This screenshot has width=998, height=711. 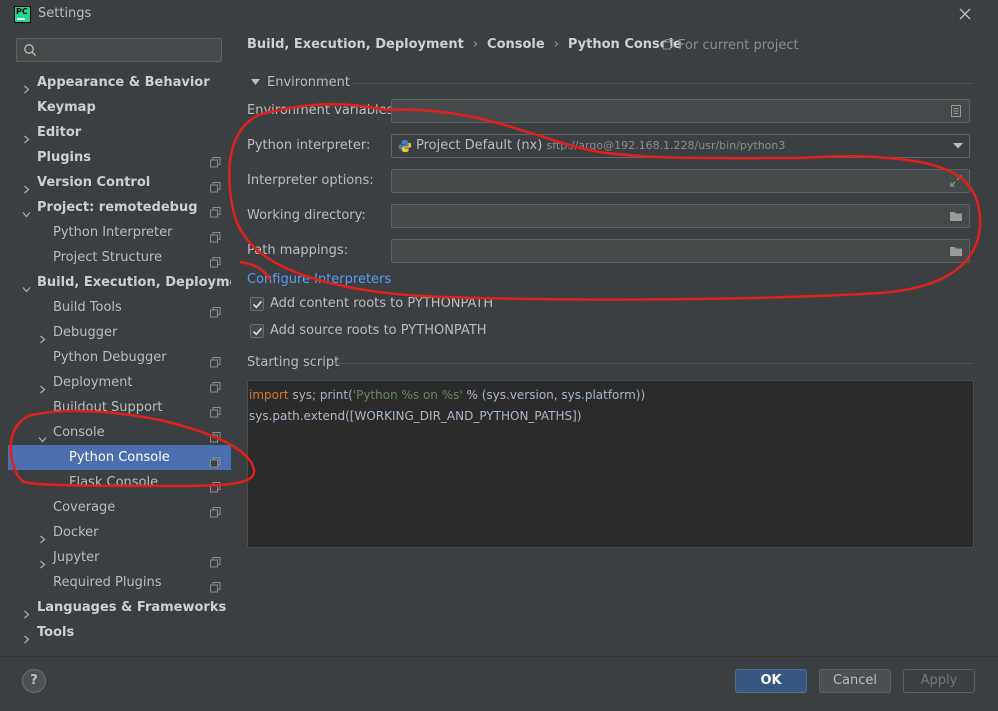 I want to click on env-vars-field, so click(x=680, y=111).